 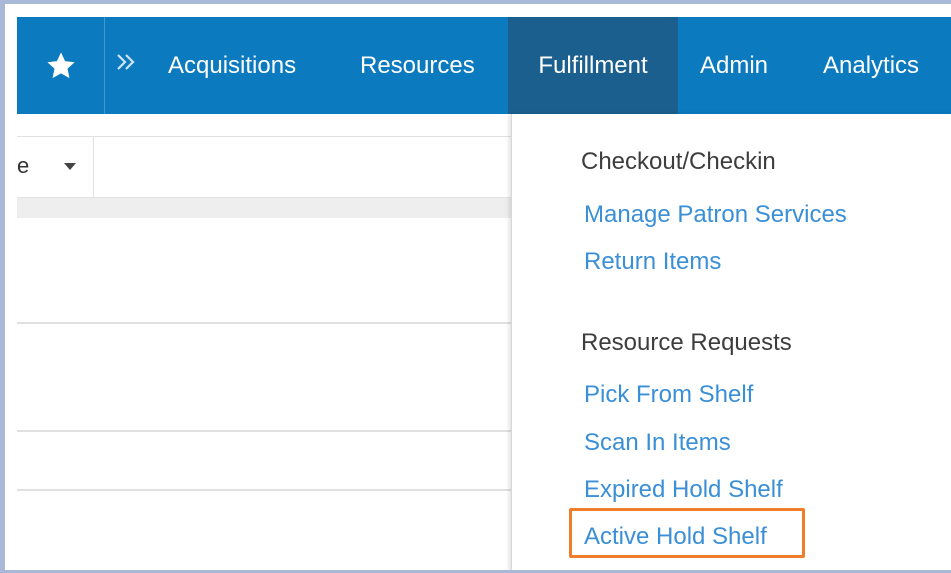 I want to click on filter-bar: e, so click(x=264, y=167).